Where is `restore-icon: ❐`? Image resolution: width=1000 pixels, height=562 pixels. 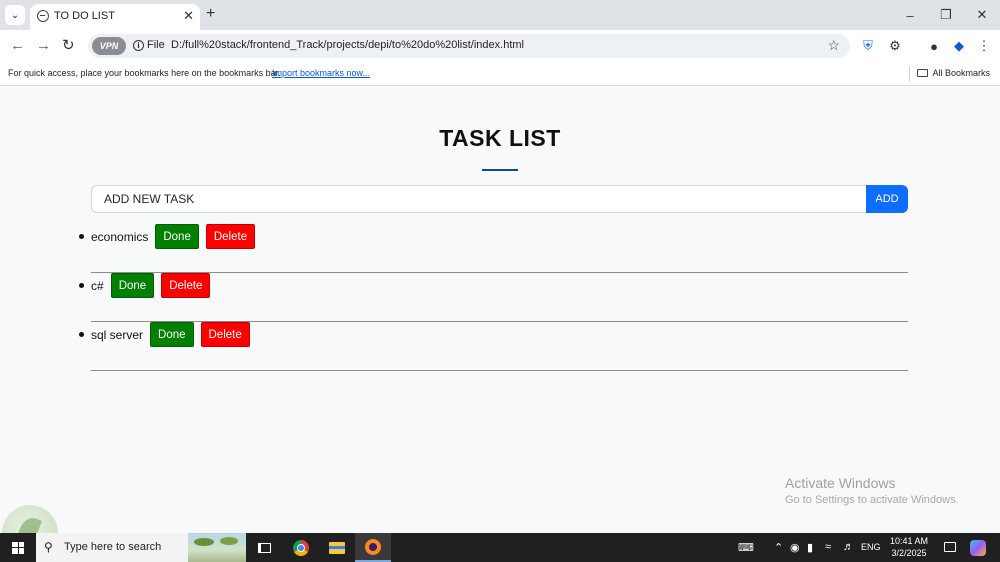 restore-icon: ❐ is located at coordinates (946, 14).